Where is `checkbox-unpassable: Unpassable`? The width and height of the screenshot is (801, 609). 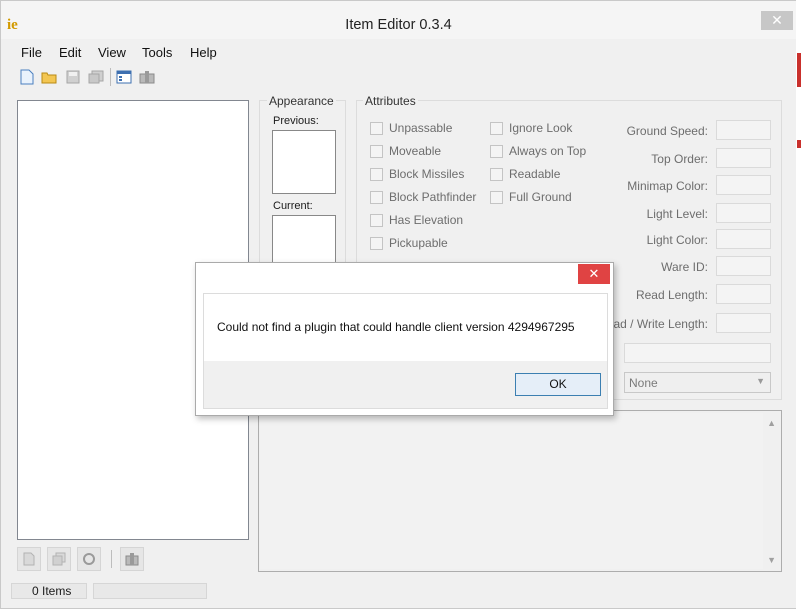 checkbox-unpassable: Unpassable is located at coordinates (411, 128).